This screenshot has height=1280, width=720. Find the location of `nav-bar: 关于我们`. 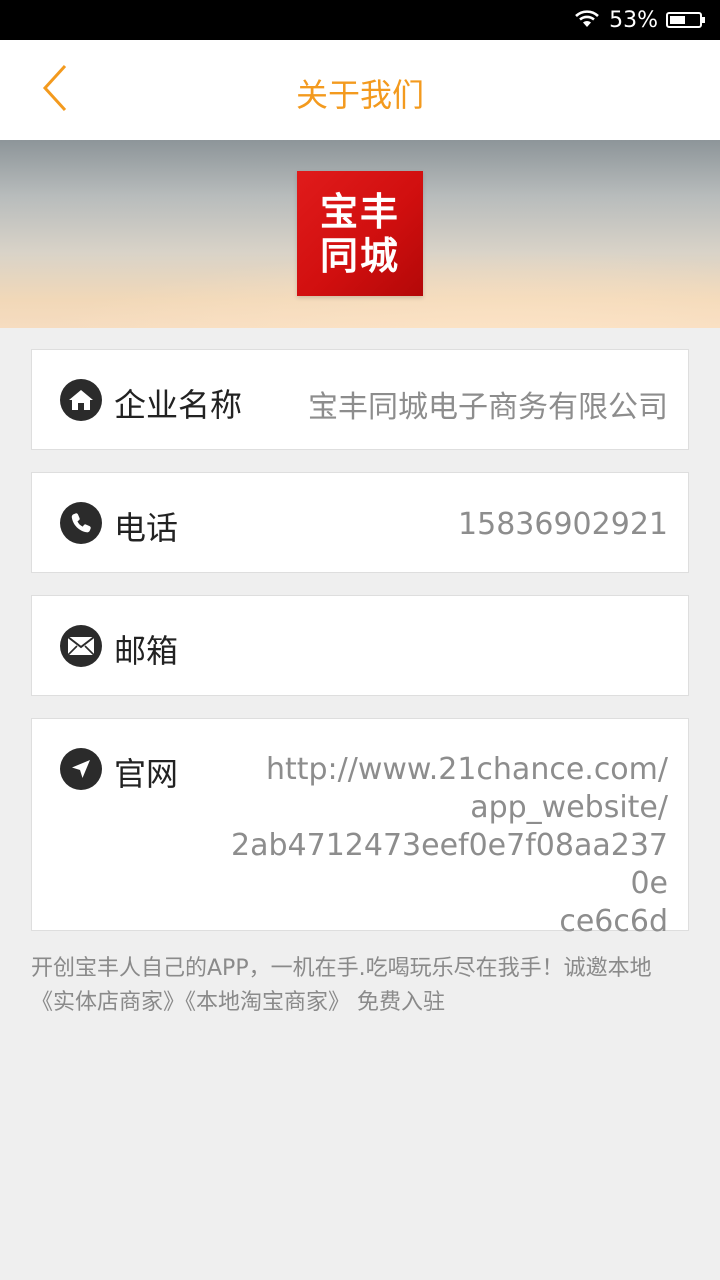

nav-bar: 关于我们 is located at coordinates (360, 90).